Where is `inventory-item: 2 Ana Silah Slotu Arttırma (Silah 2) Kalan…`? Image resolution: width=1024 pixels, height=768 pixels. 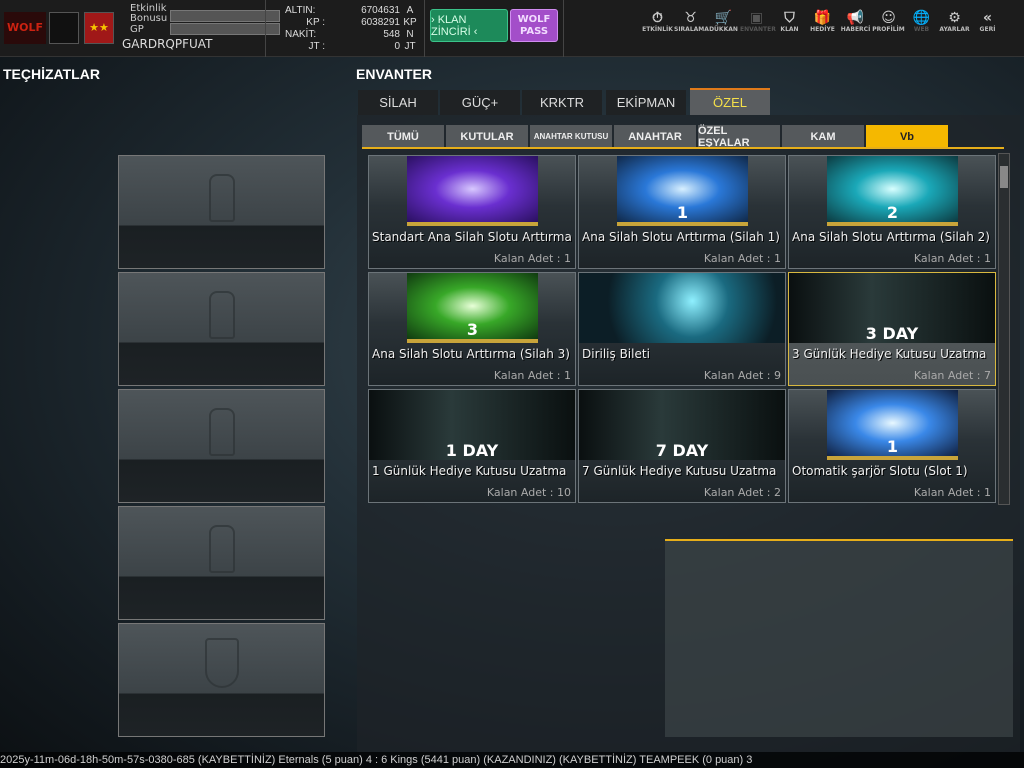 inventory-item: 2 Ana Silah Slotu Arttırma (Silah 2) Kalan… is located at coordinates (892, 212).